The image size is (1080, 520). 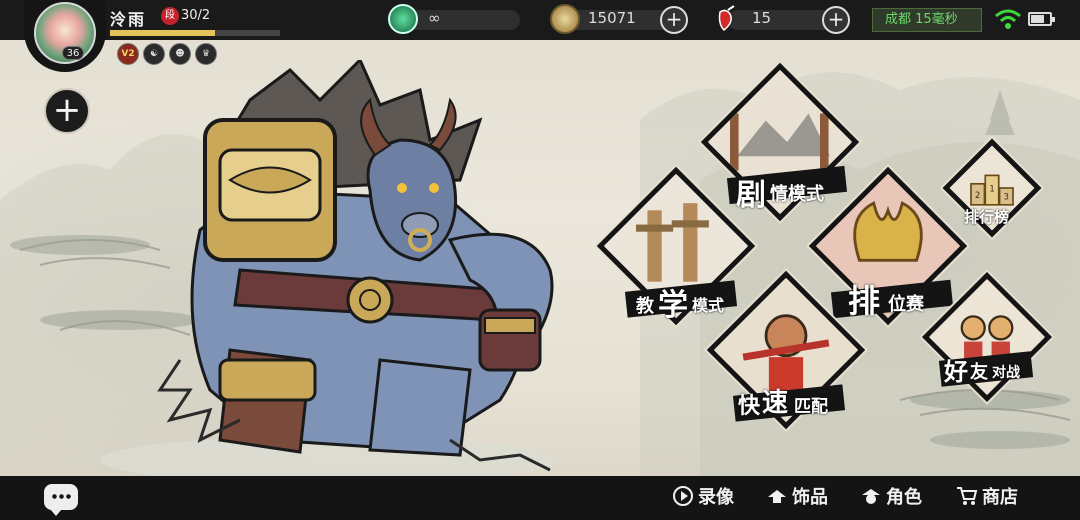 I want to click on podium-3: 3, so click(x=1006, y=197).